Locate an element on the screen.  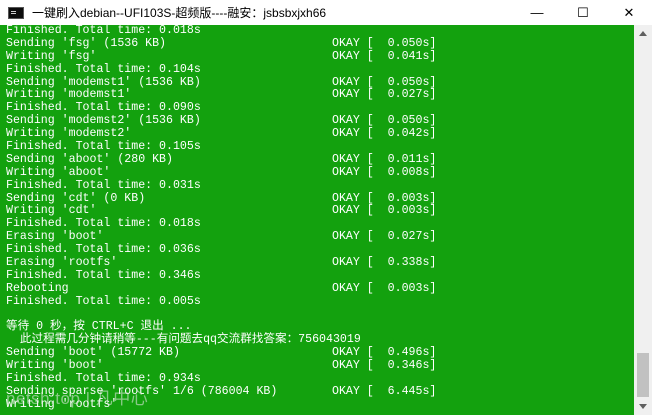
console-line-text: Erasing 'rootfs' is located at coordinates (62, 263).